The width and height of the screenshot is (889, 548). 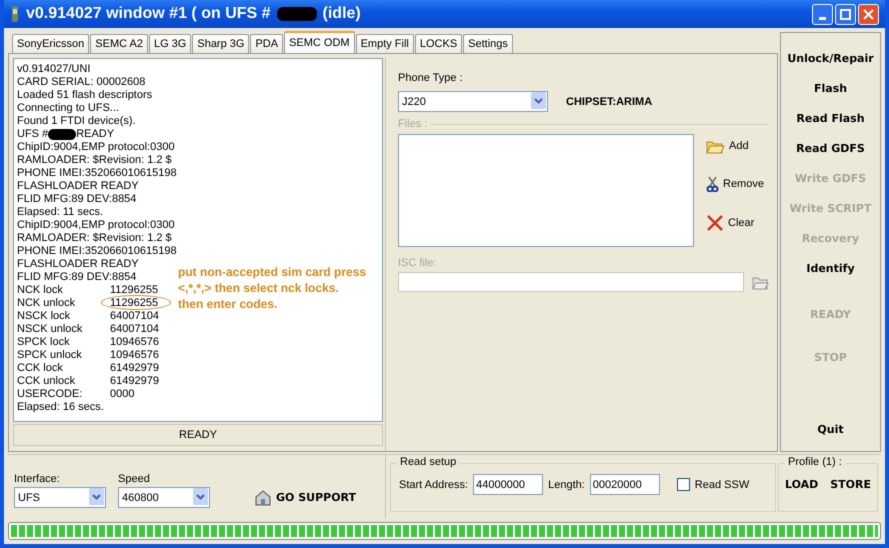 What do you see at coordinates (319, 42) in the screenshot?
I see `tab: SEMC ODM` at bounding box center [319, 42].